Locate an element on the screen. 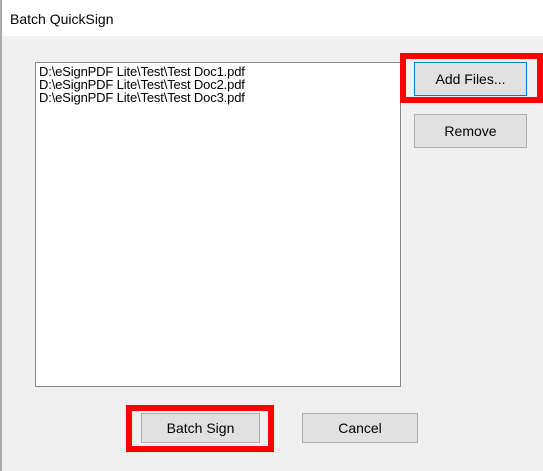  cancel-button: Cancel is located at coordinates (360, 428).